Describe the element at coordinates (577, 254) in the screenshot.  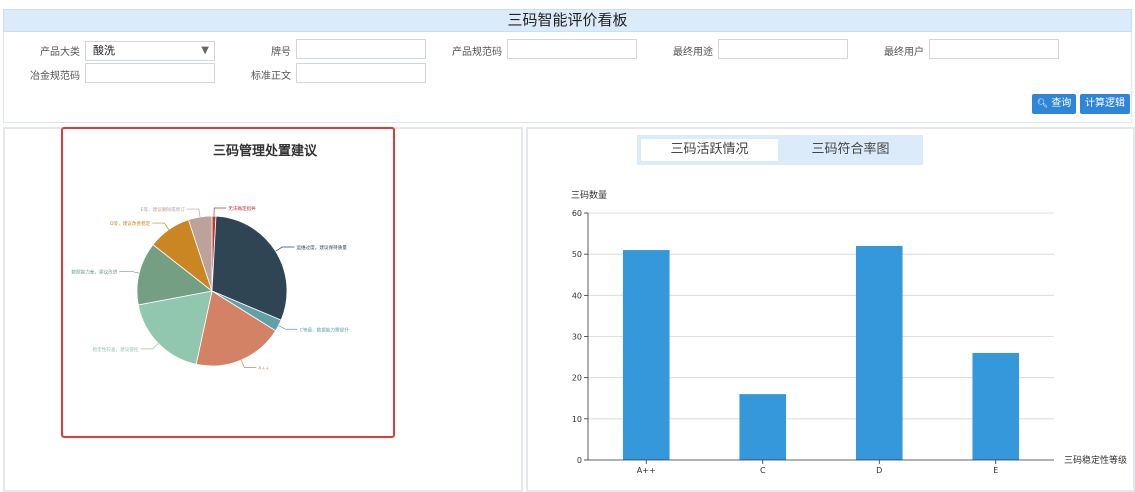
I see `y-tick-label: 50` at that location.